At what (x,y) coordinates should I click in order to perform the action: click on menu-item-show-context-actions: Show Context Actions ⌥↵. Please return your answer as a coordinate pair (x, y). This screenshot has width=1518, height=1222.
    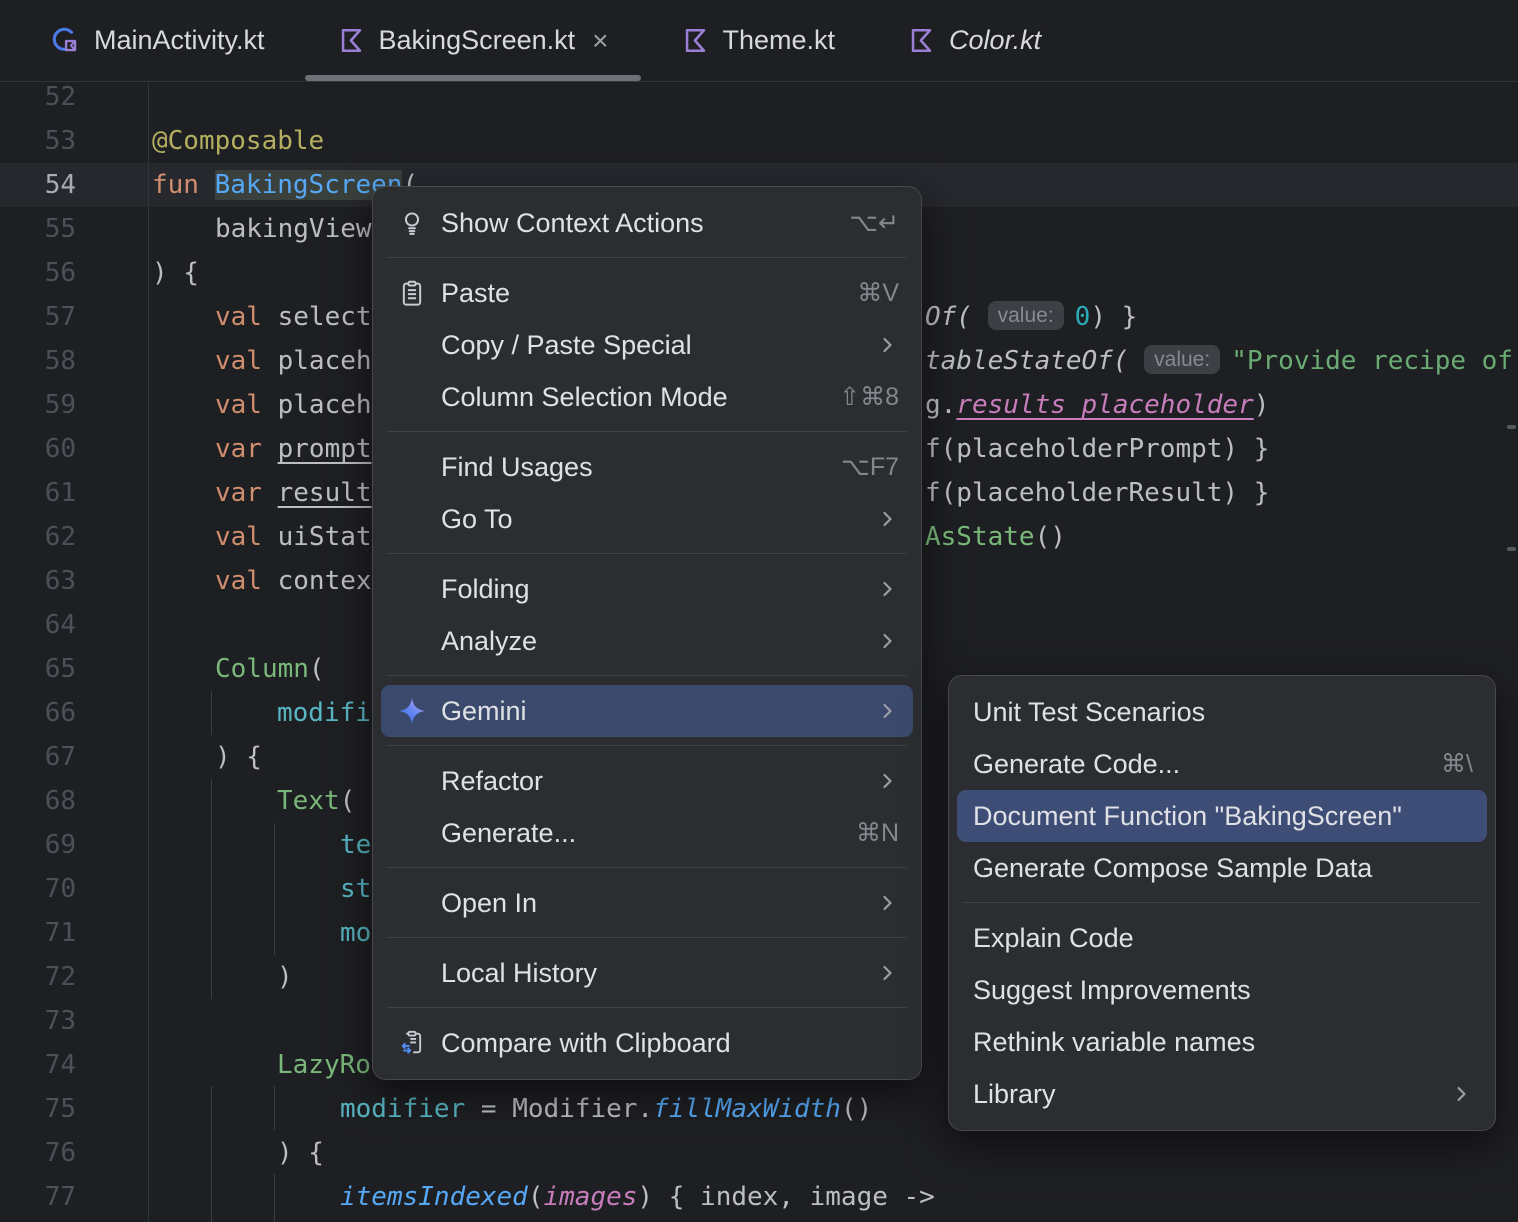
    Looking at the image, I should click on (647, 223).